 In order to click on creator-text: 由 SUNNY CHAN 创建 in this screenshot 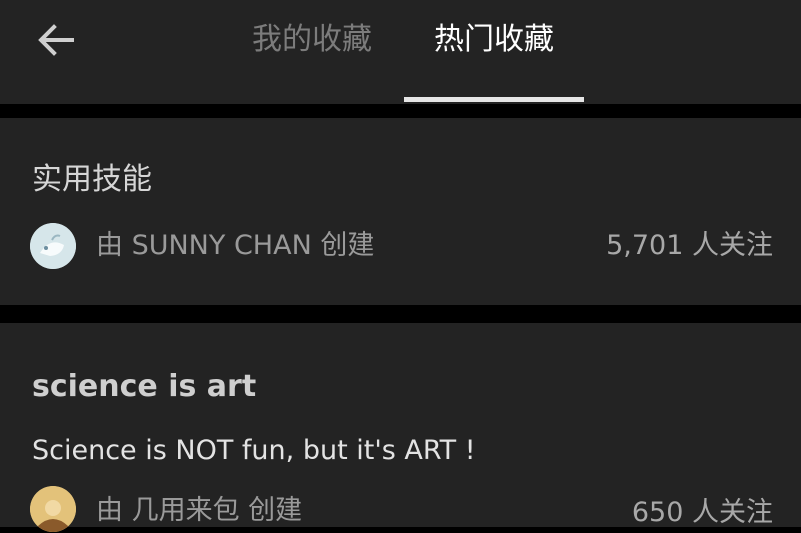, I will do `click(235, 245)`.